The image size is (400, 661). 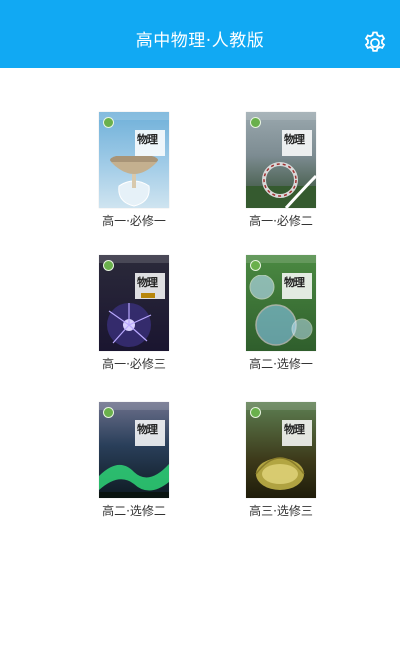 I want to click on book-item-1: 物理 高一·必修一, so click(x=134, y=170).